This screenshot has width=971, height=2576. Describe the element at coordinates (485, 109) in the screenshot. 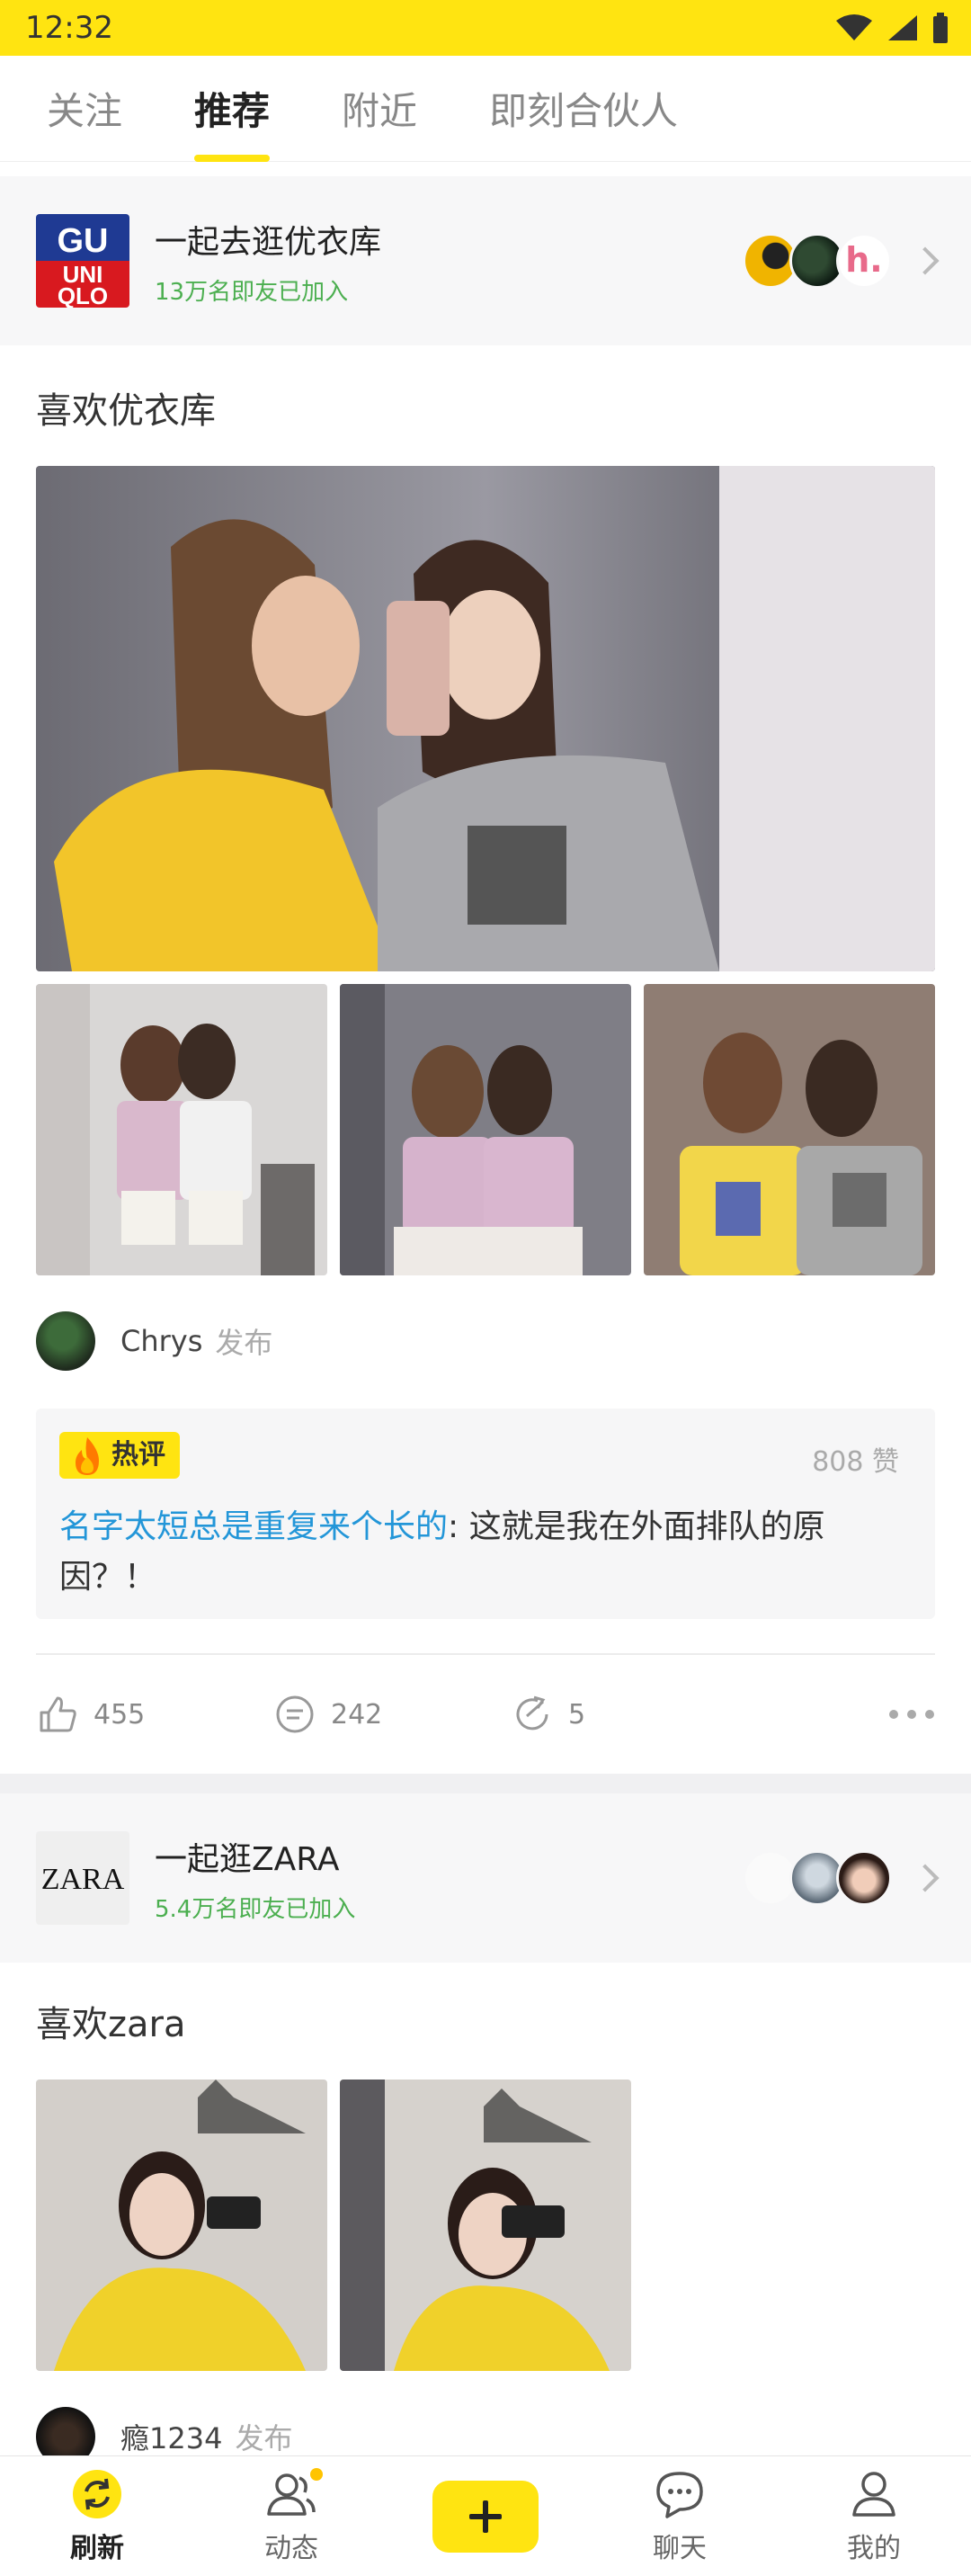

I see `top-tabs: 关注 推荐 附近 即刻合伙人` at that location.